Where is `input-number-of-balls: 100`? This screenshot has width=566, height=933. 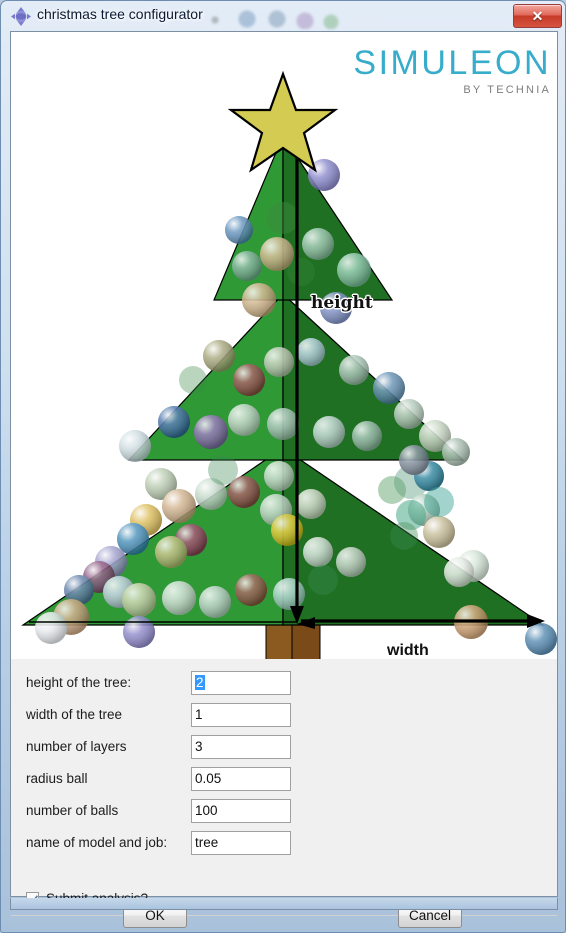 input-number-of-balls: 100 is located at coordinates (241, 811).